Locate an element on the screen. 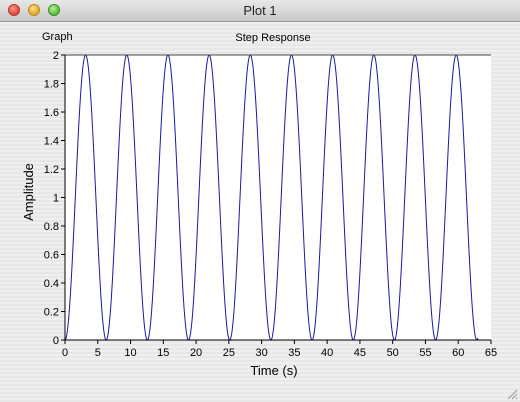  y-axis-label: Amplitude is located at coordinates (28, 192).